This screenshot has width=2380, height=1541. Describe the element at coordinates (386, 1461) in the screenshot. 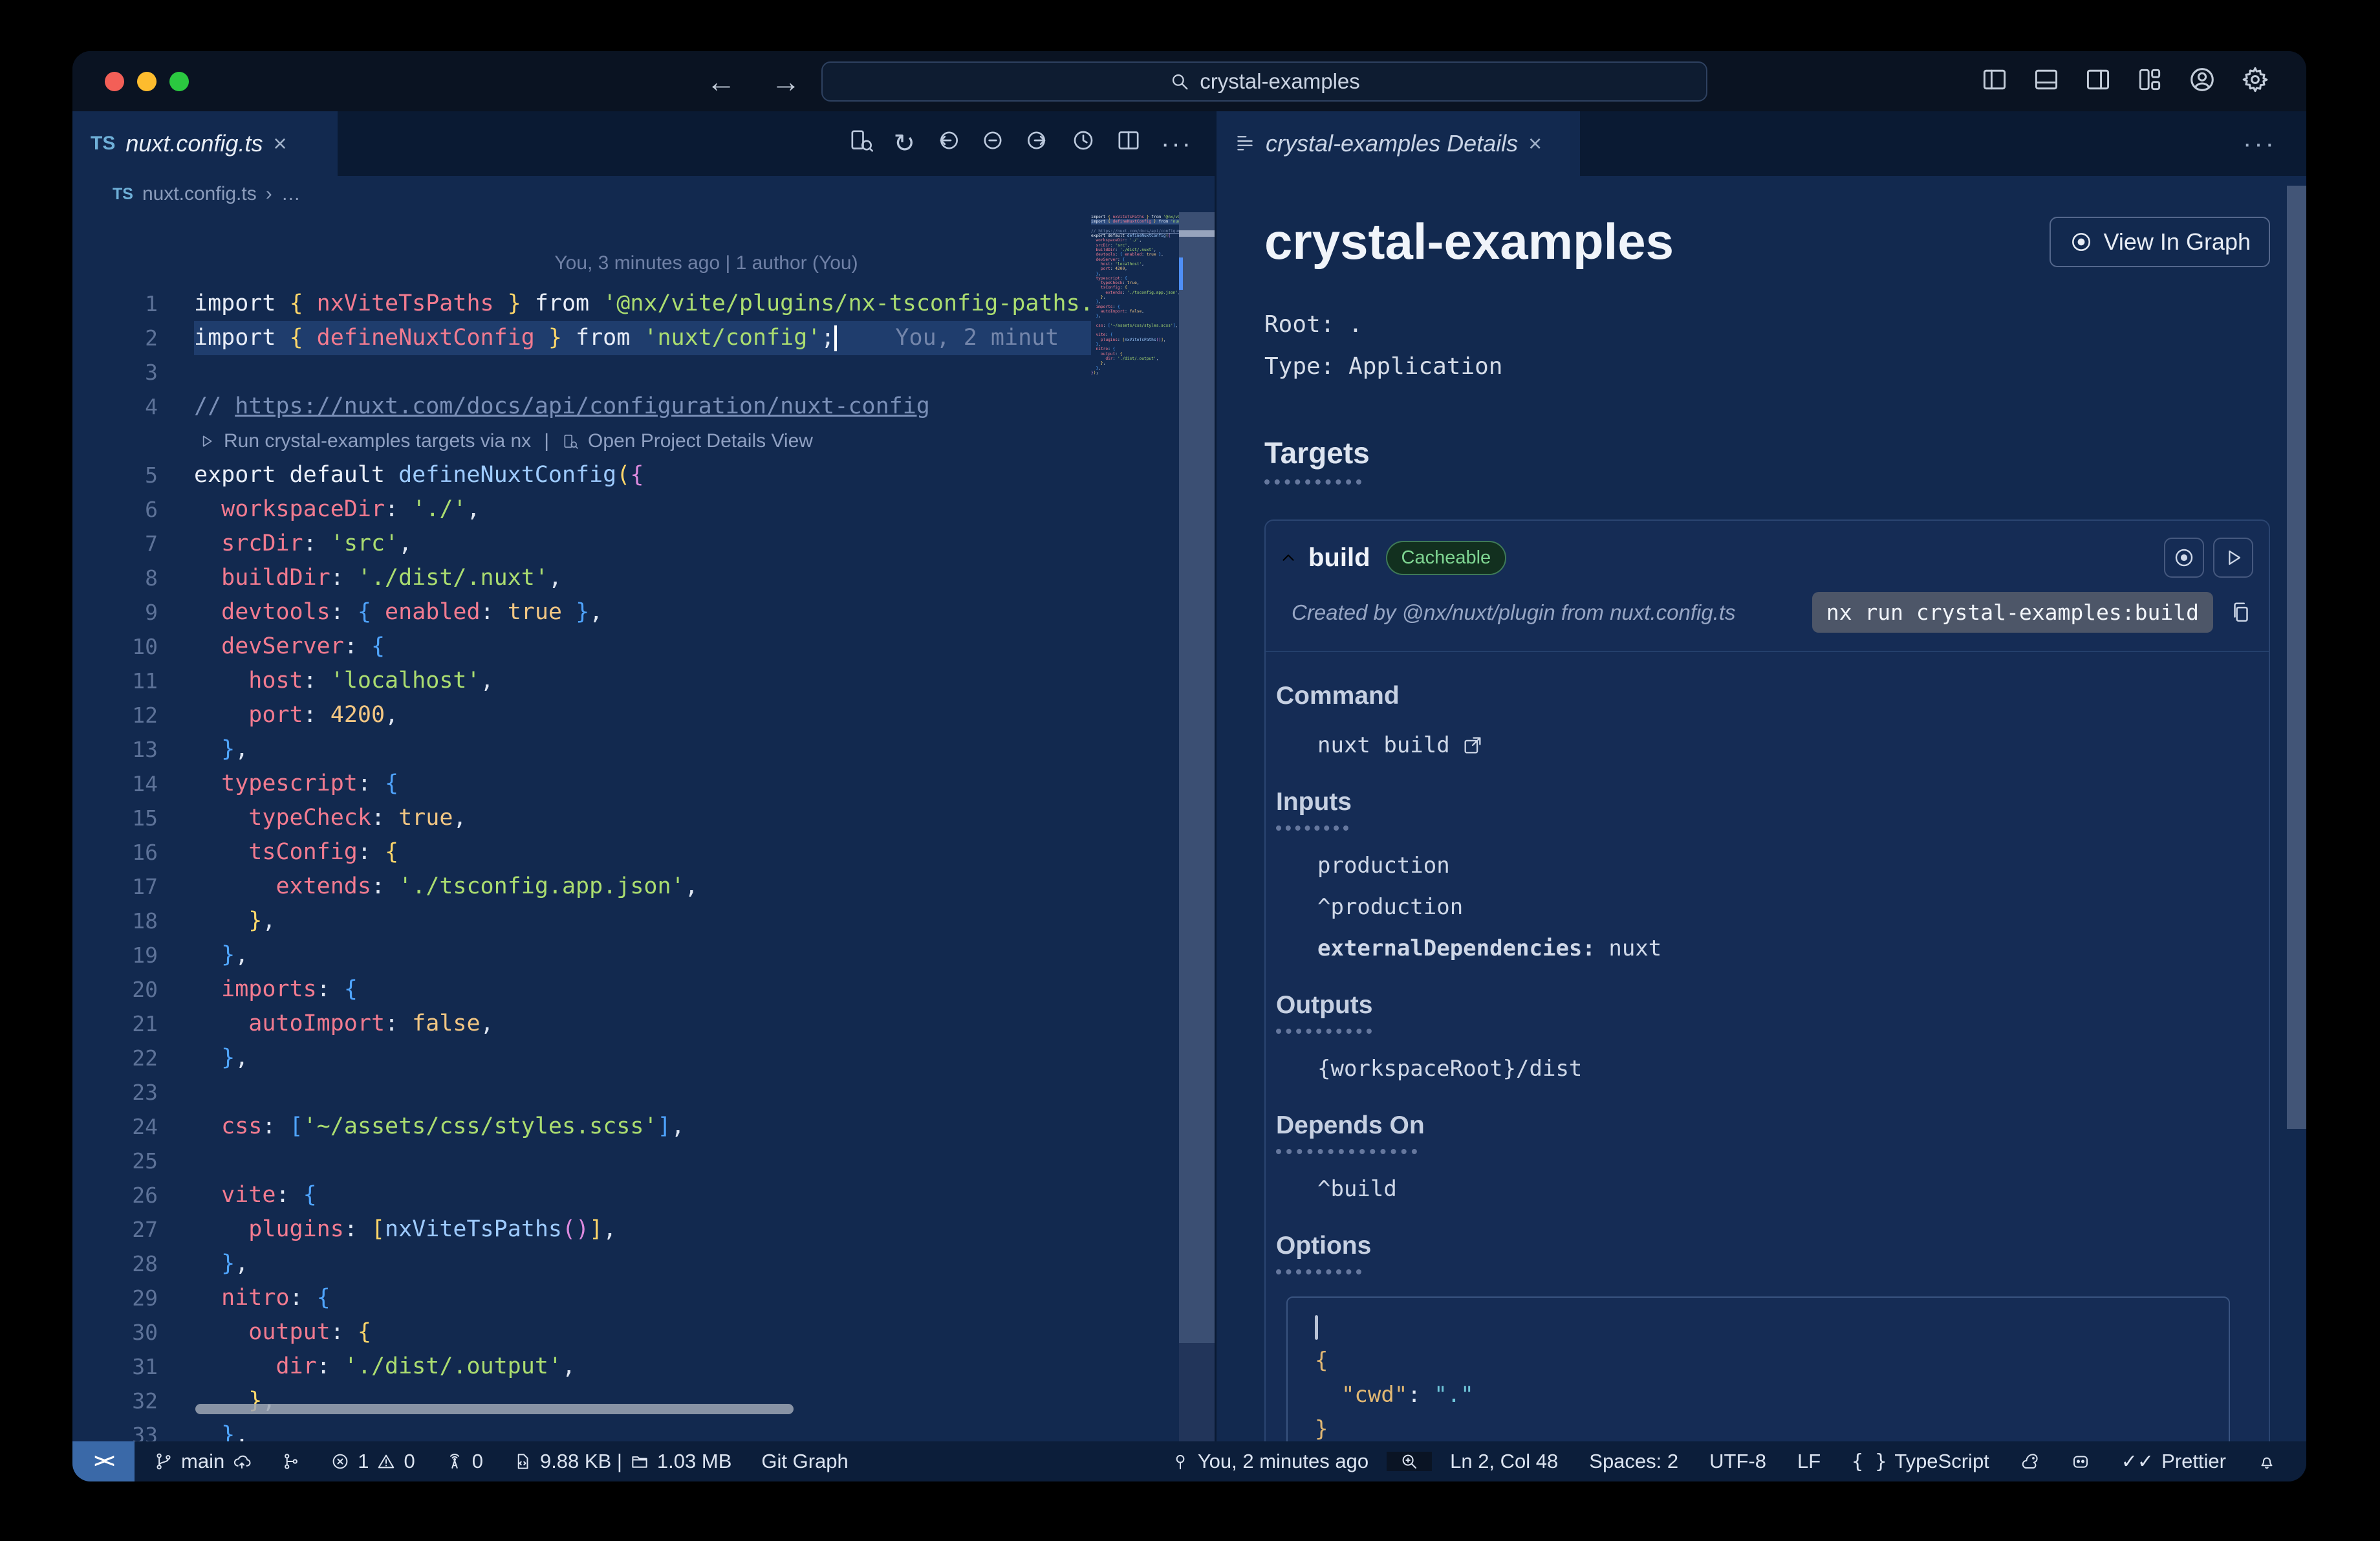

I see `warning-triangle-icon` at that location.